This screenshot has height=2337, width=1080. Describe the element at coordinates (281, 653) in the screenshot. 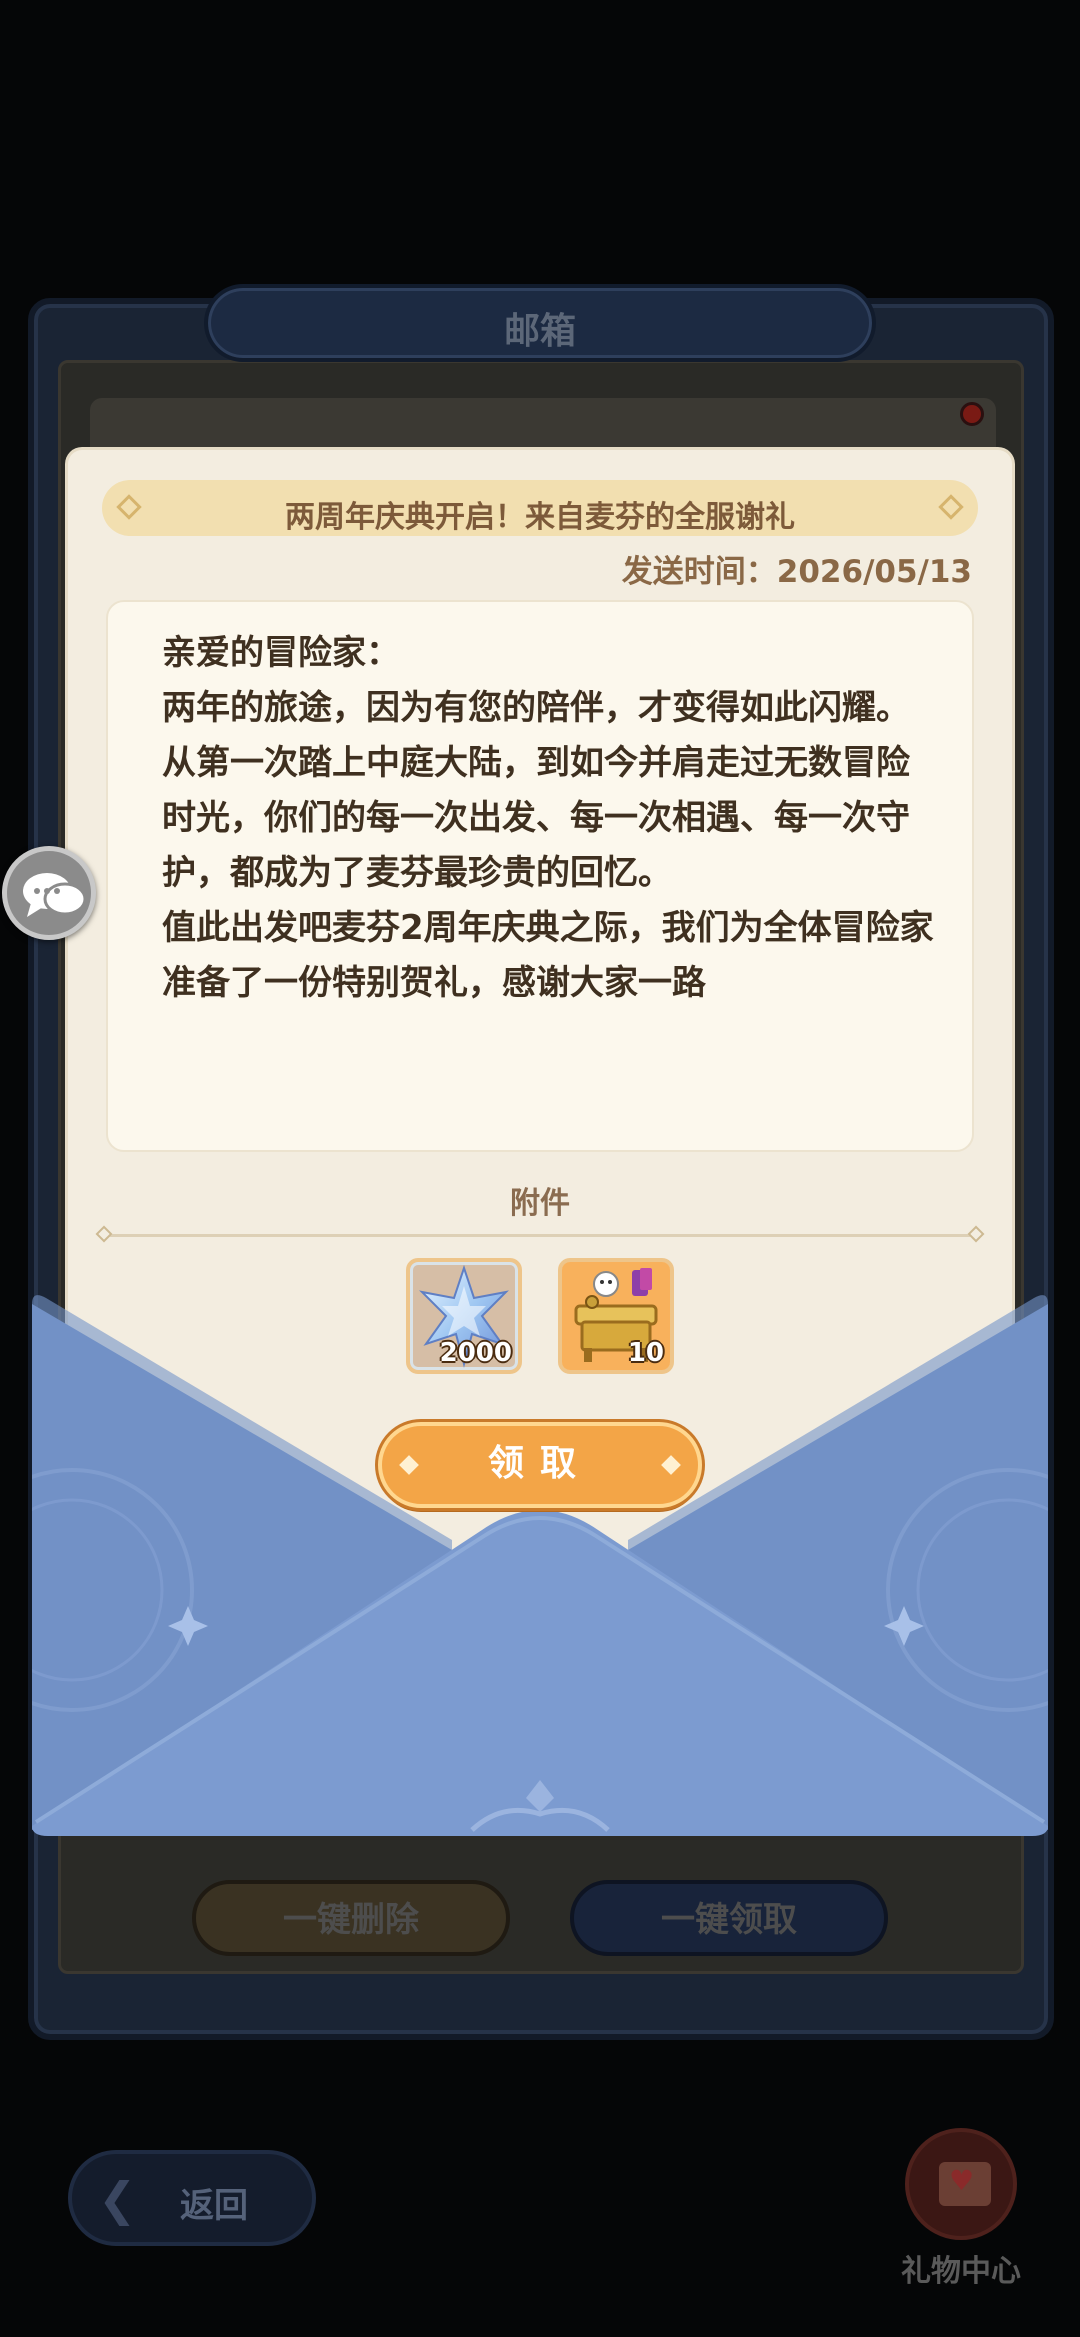

I see `body-paragraph: 亲爱的冒险家：` at that location.